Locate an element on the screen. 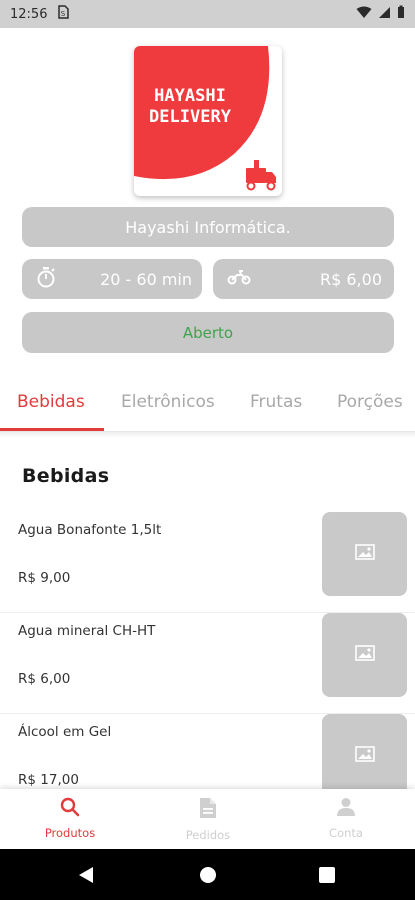 This screenshot has width=415, height=900. logo-text-line1: HAYASHI is located at coordinates (190, 96).